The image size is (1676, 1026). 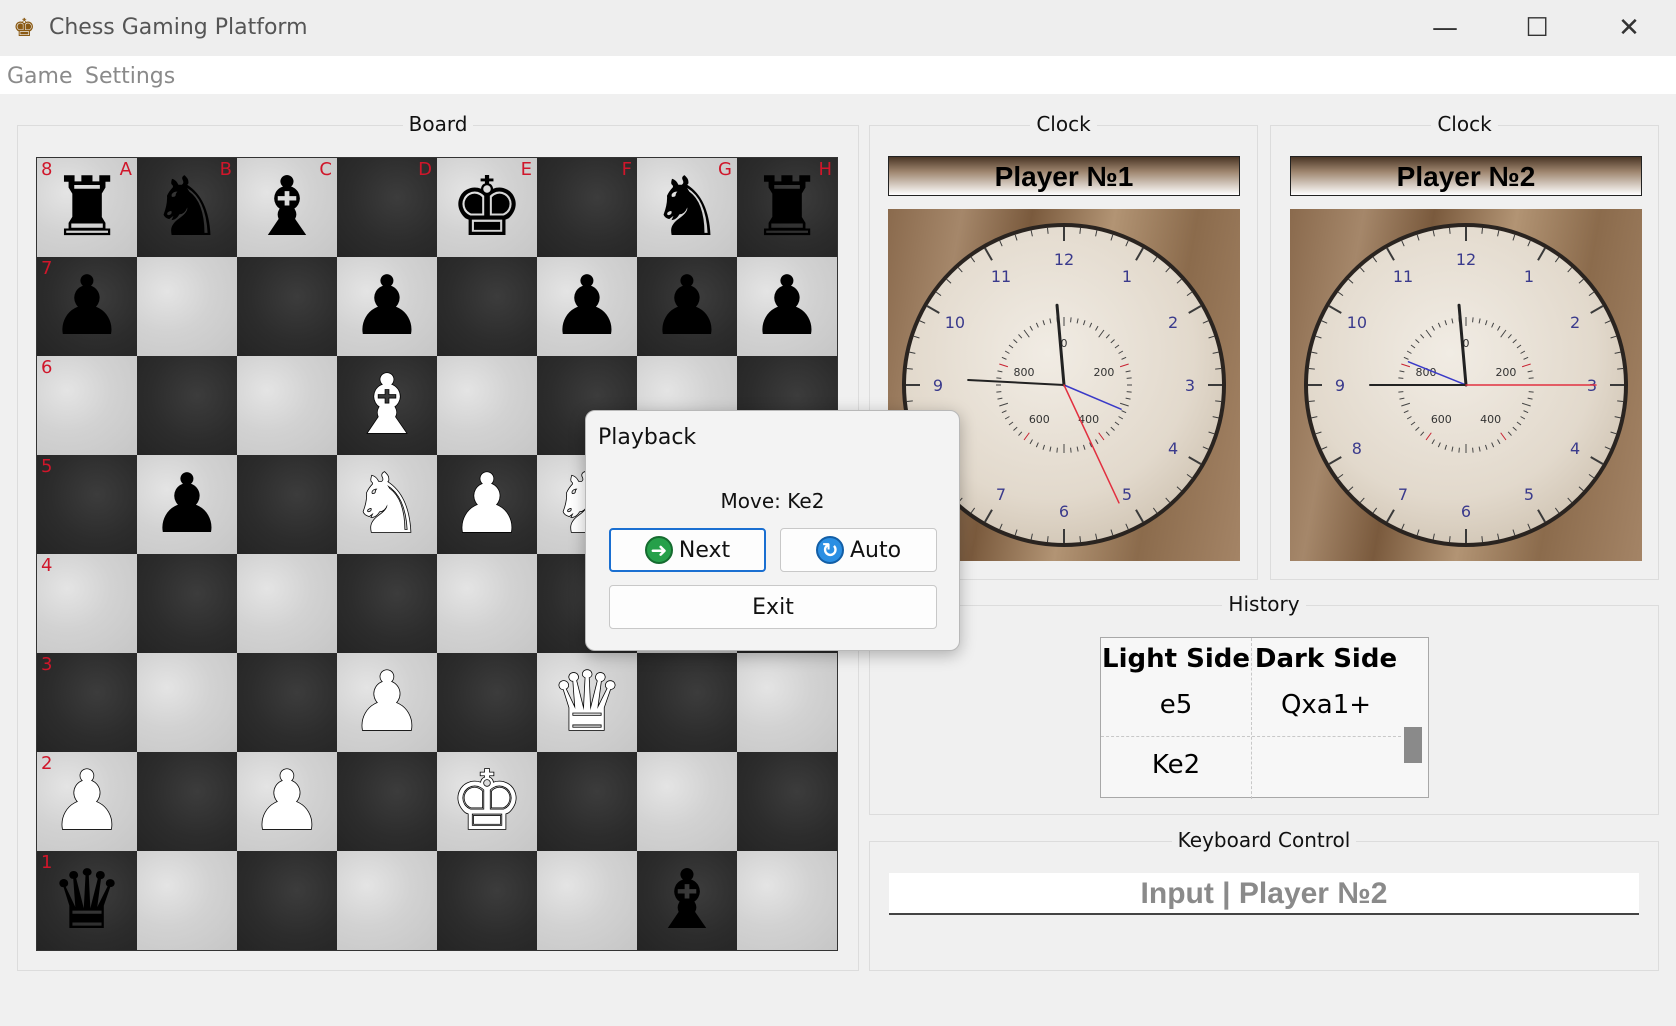 I want to click on black-pawn-a7: ♟, so click(x=87, y=306).